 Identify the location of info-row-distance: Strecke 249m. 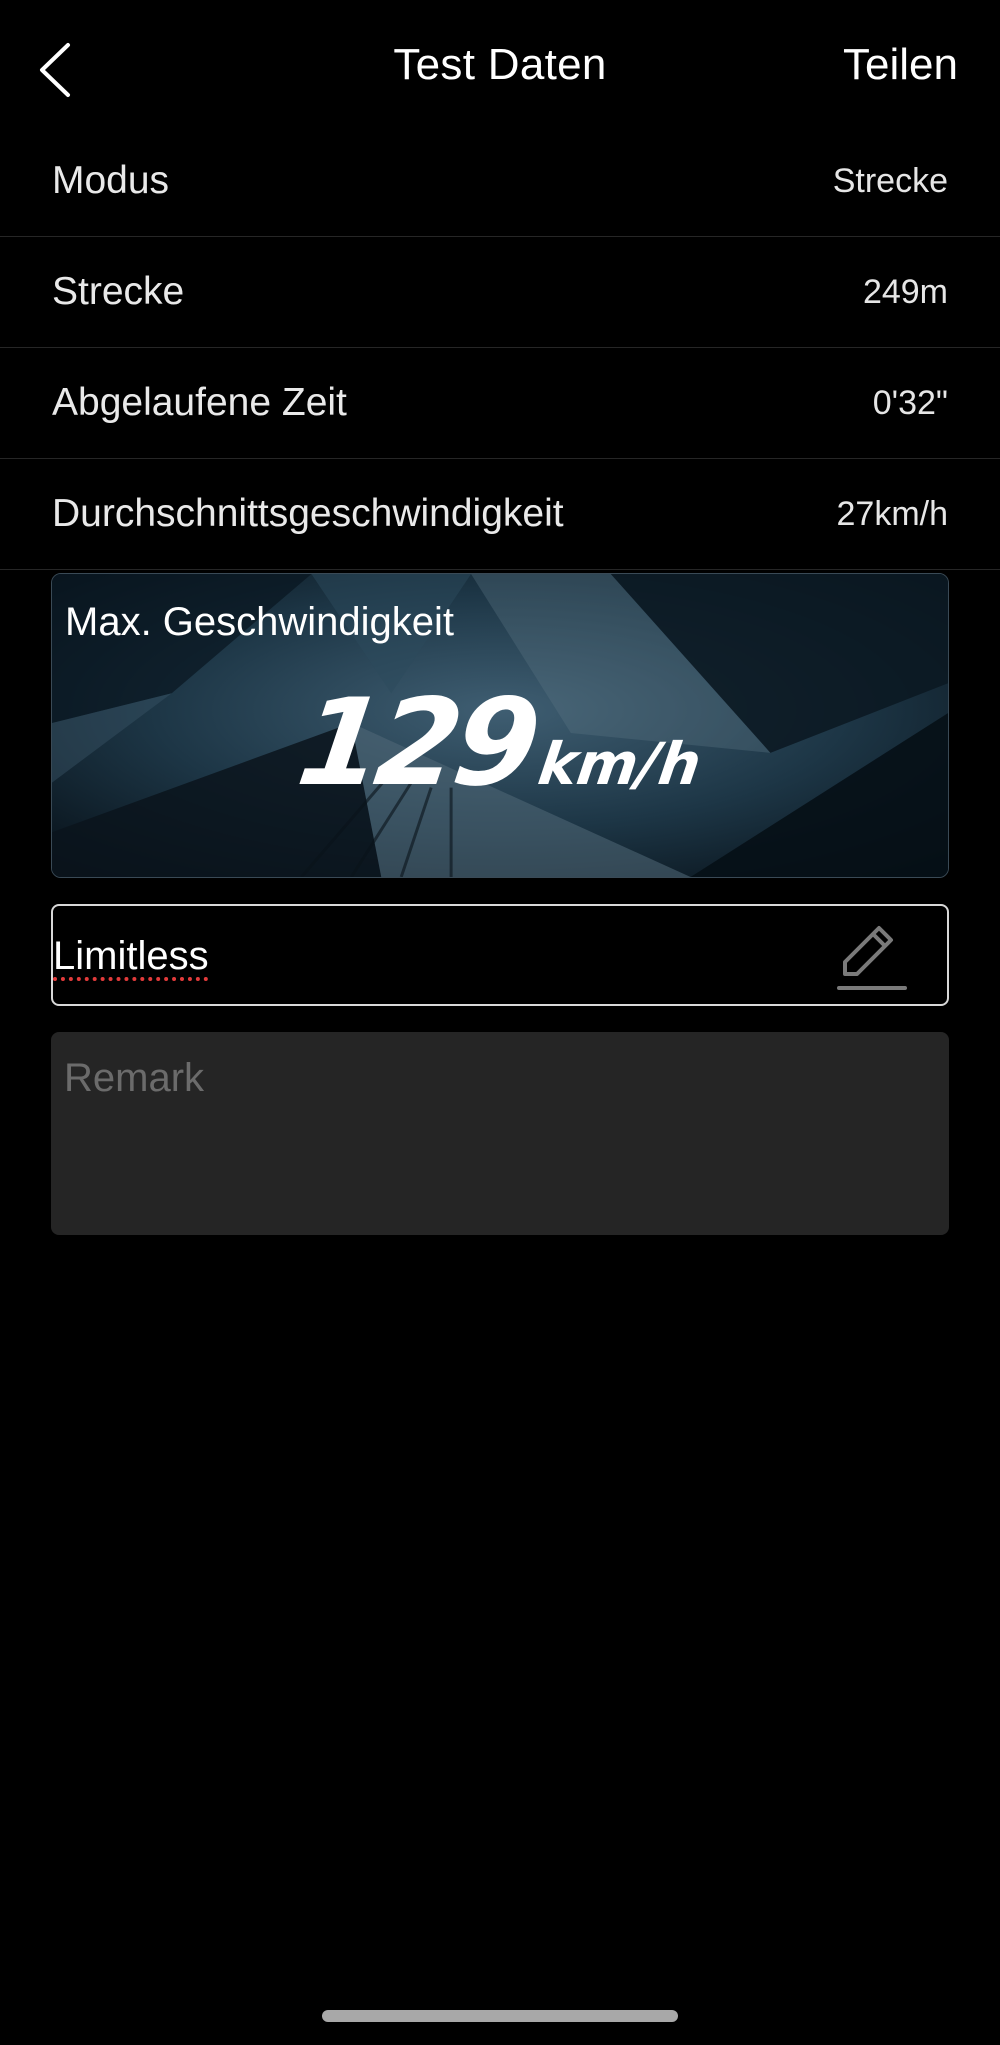
(500, 292).